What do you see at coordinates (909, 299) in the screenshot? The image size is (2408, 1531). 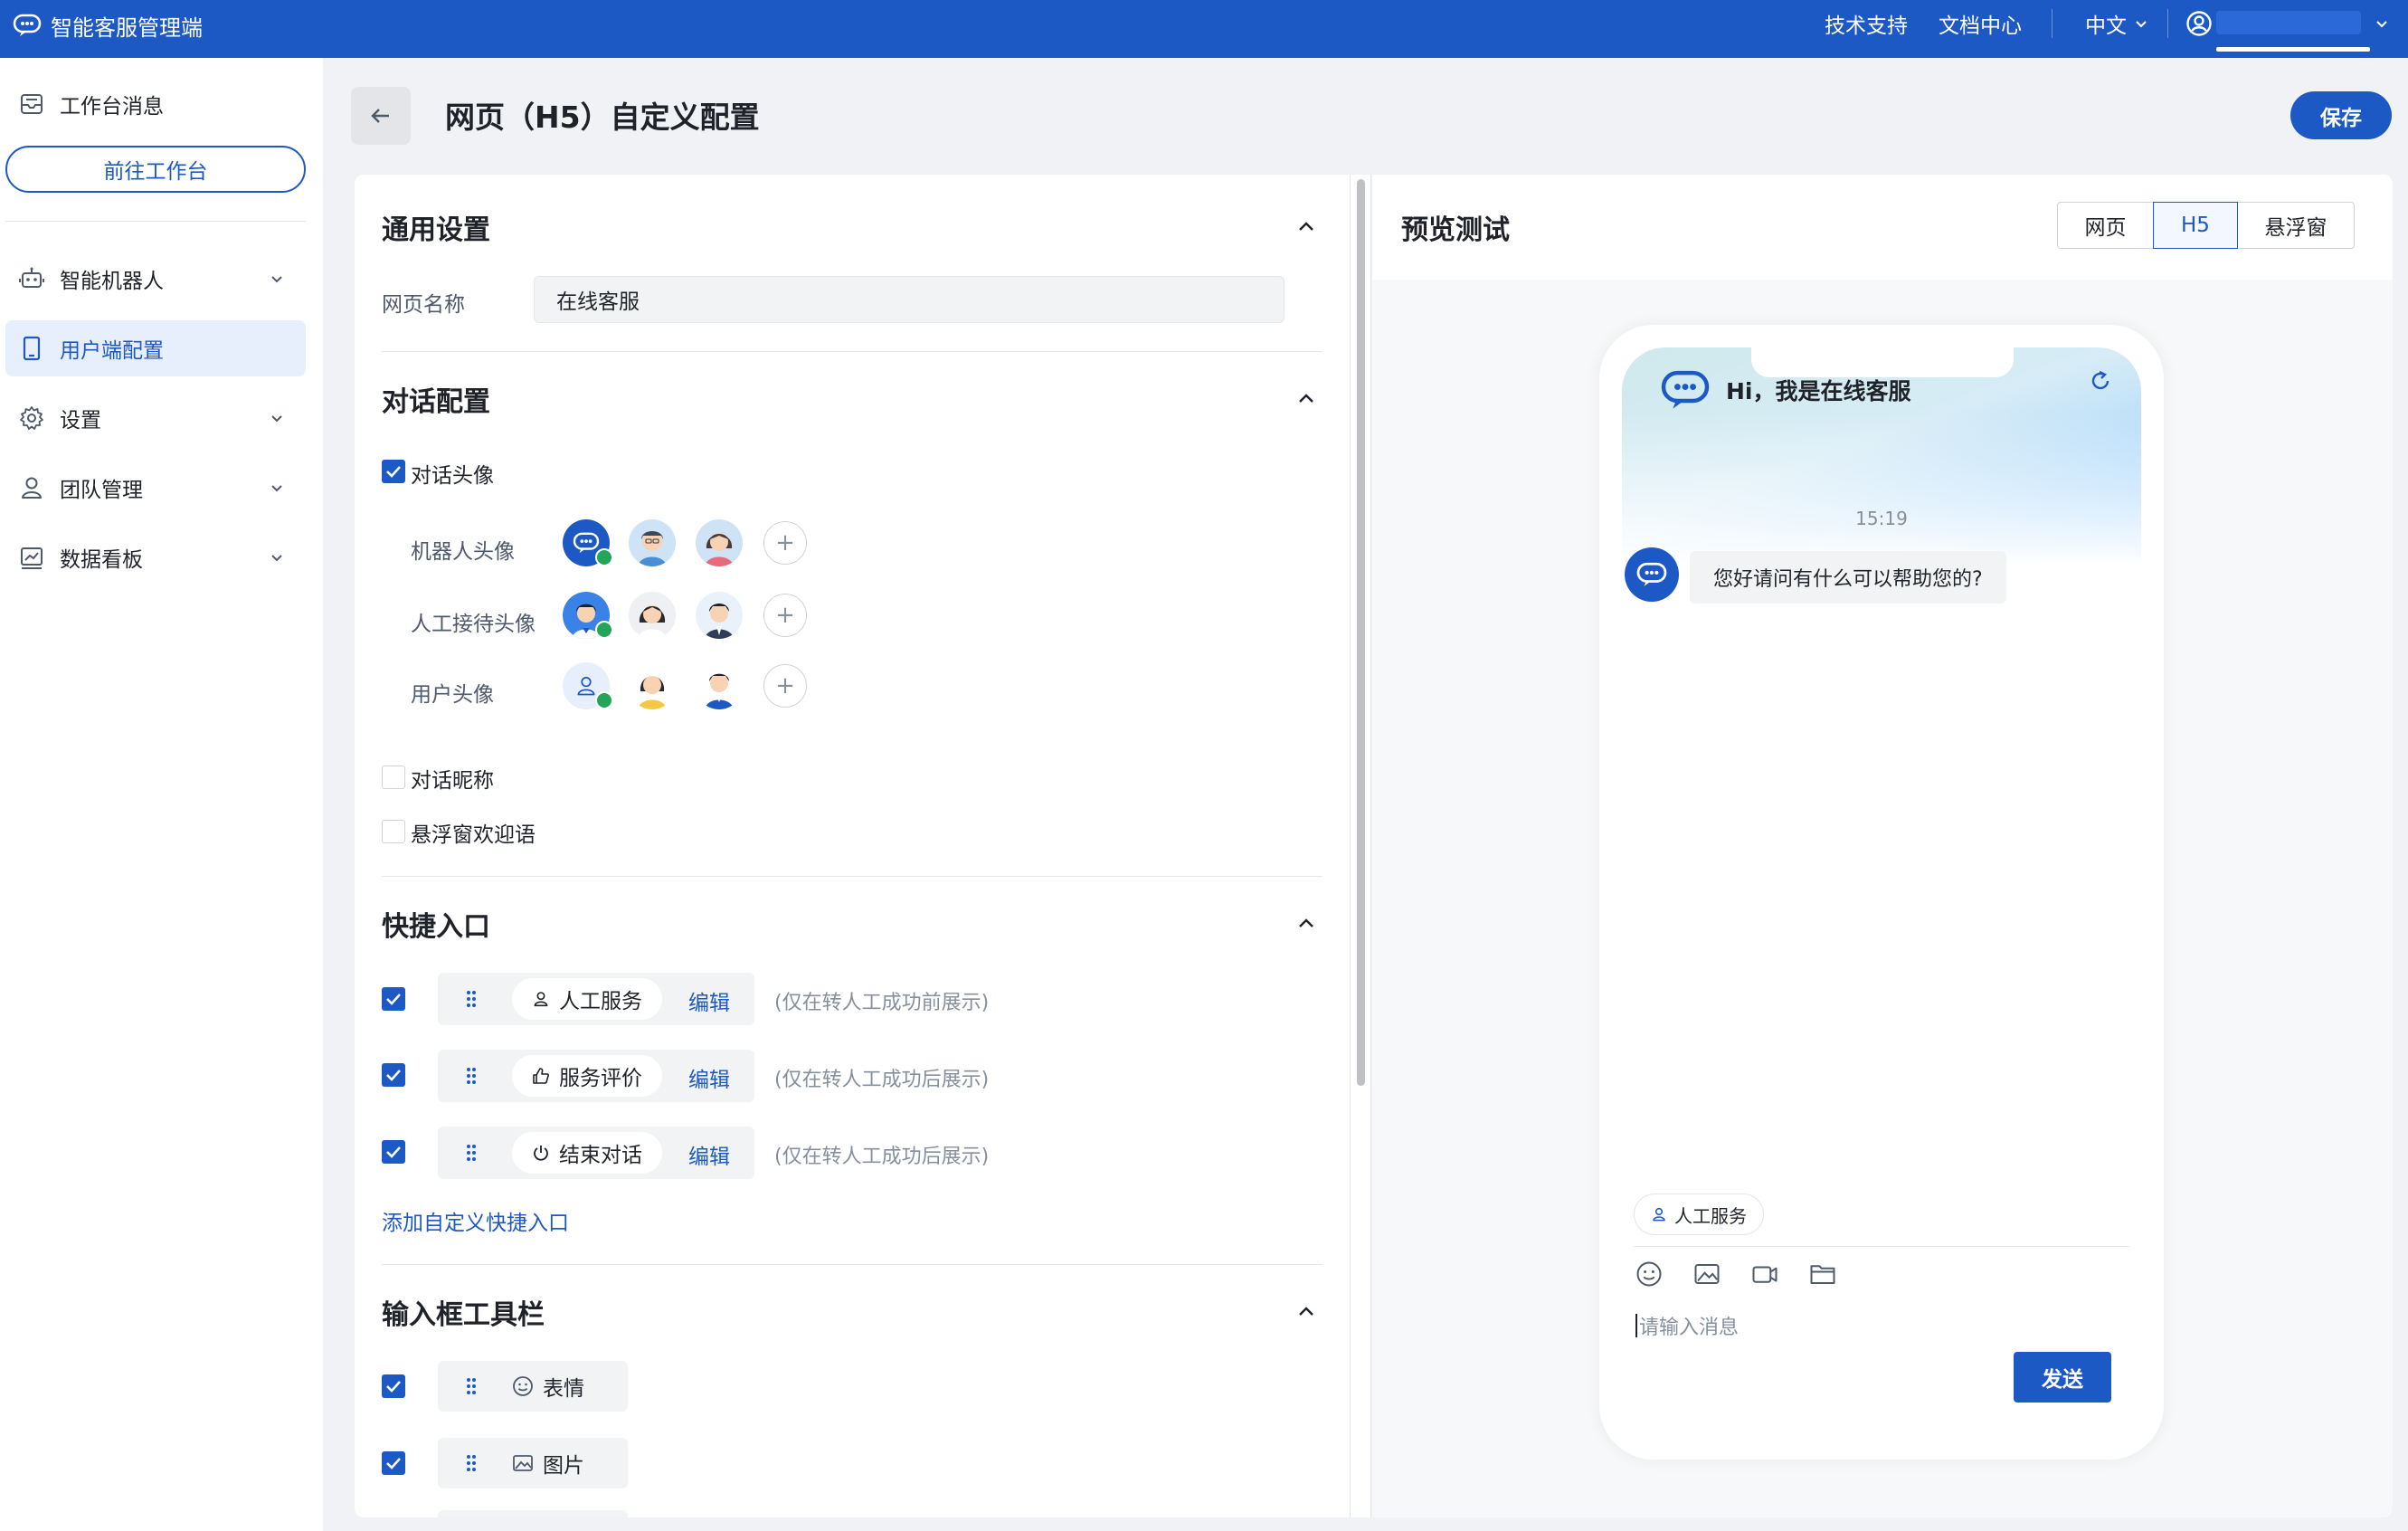 I see `page-name-input: 在线客服` at bounding box center [909, 299].